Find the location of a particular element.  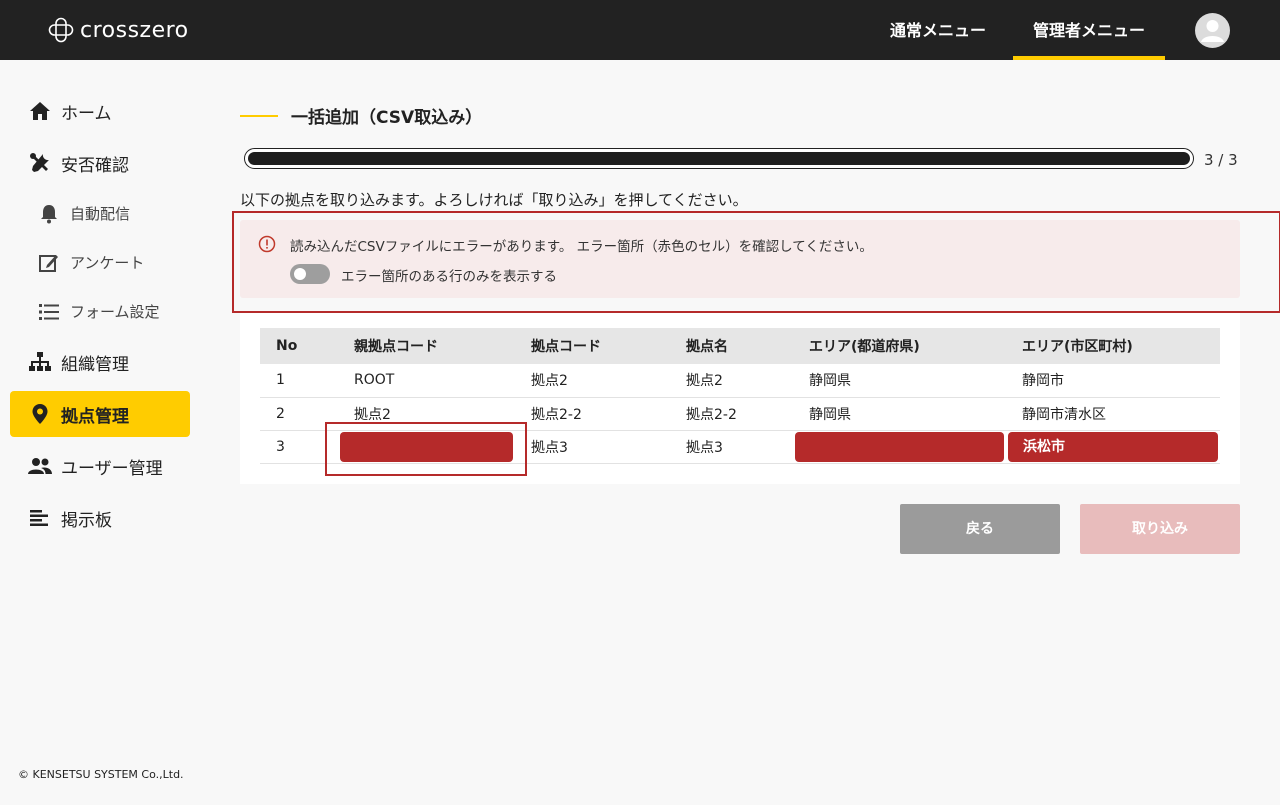

page-title: 一括追加（CSV取込み） is located at coordinates (361, 115).